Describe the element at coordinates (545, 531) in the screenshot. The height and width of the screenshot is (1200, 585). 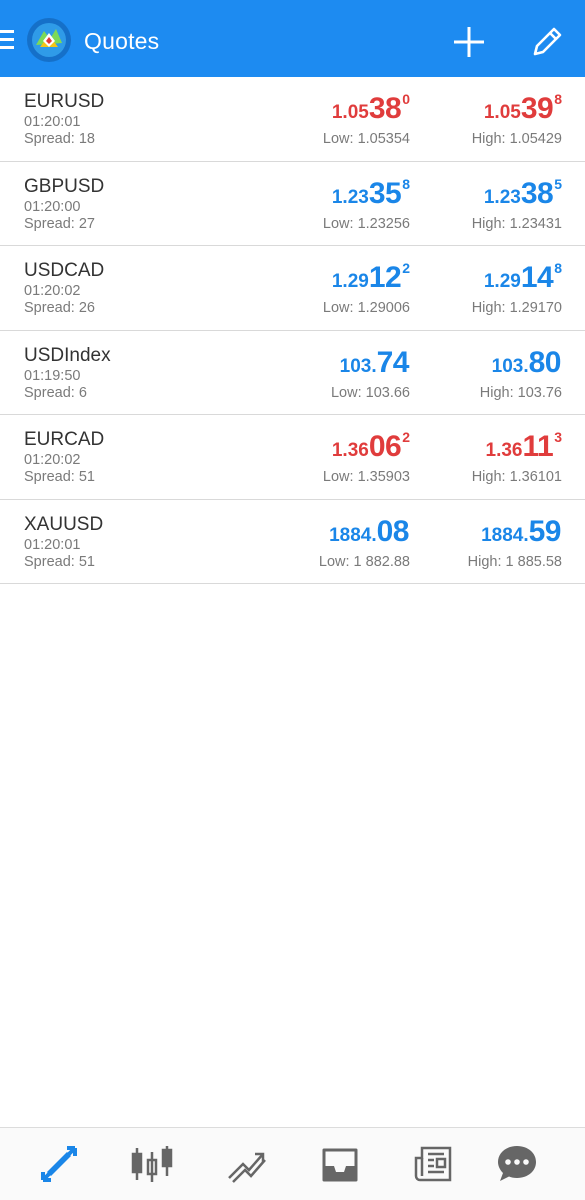
I see `ask-price-pips: 59` at that location.